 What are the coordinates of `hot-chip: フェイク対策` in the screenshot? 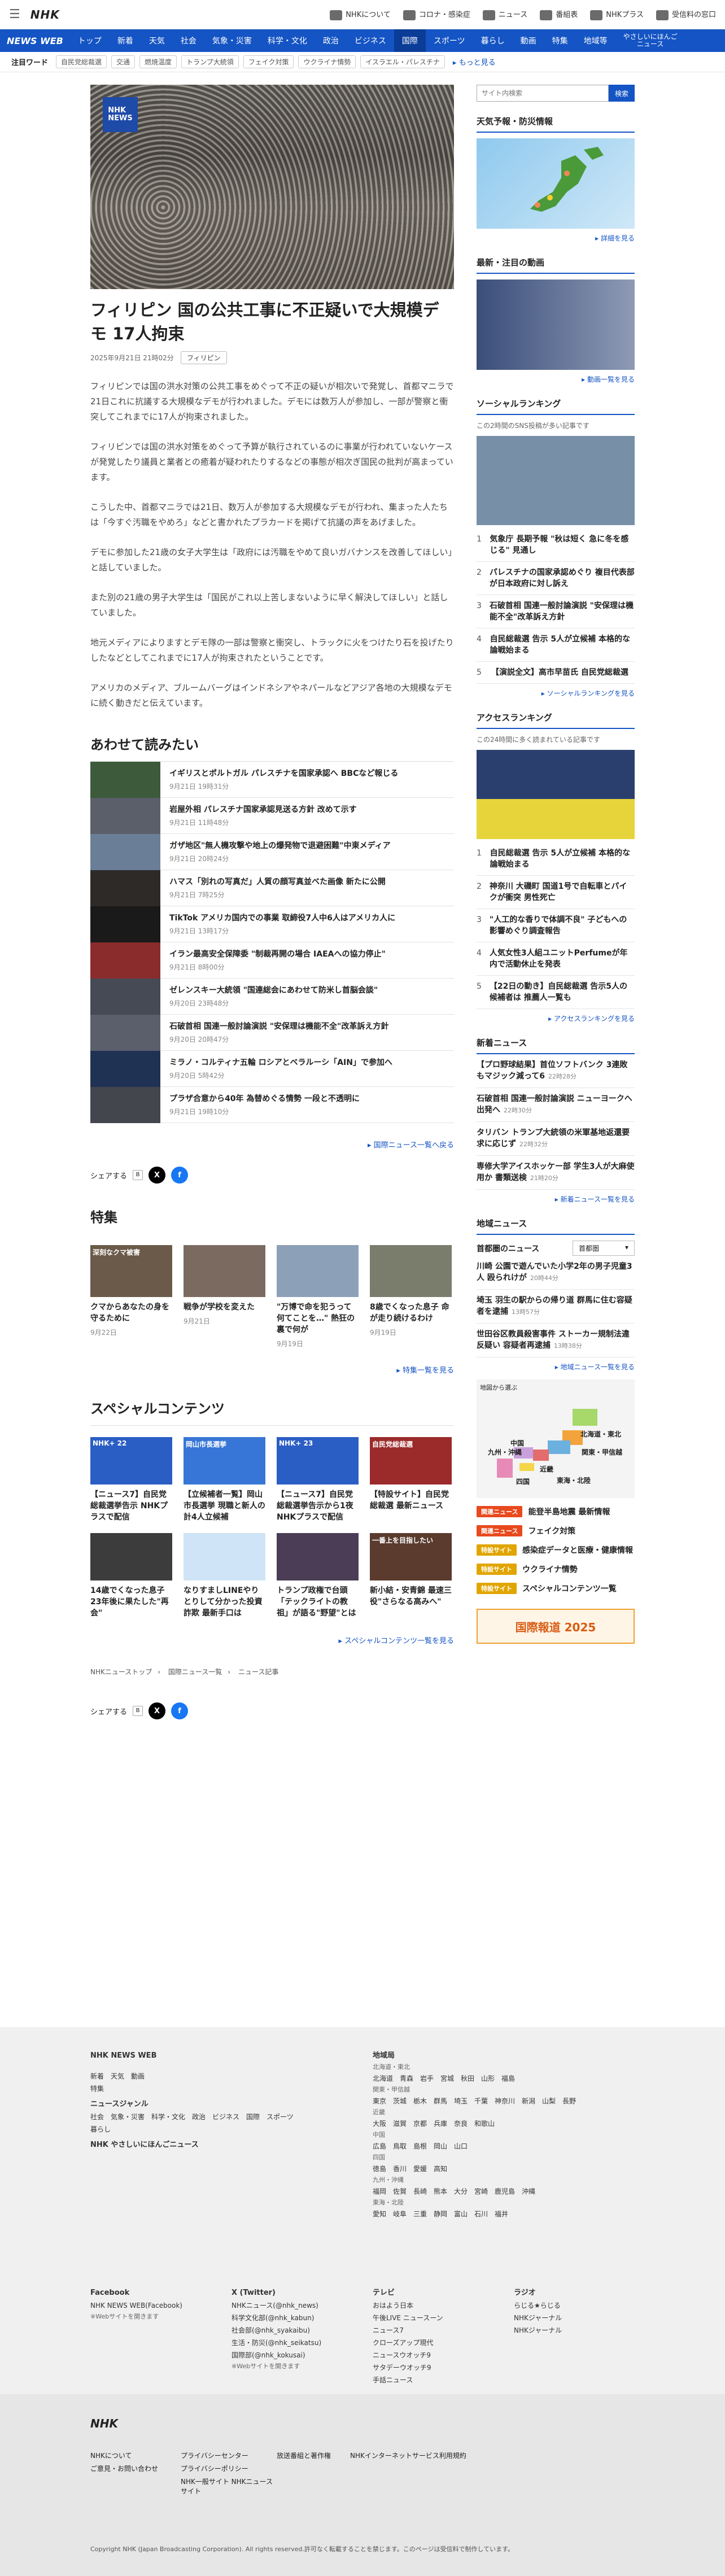 It's located at (268, 62).